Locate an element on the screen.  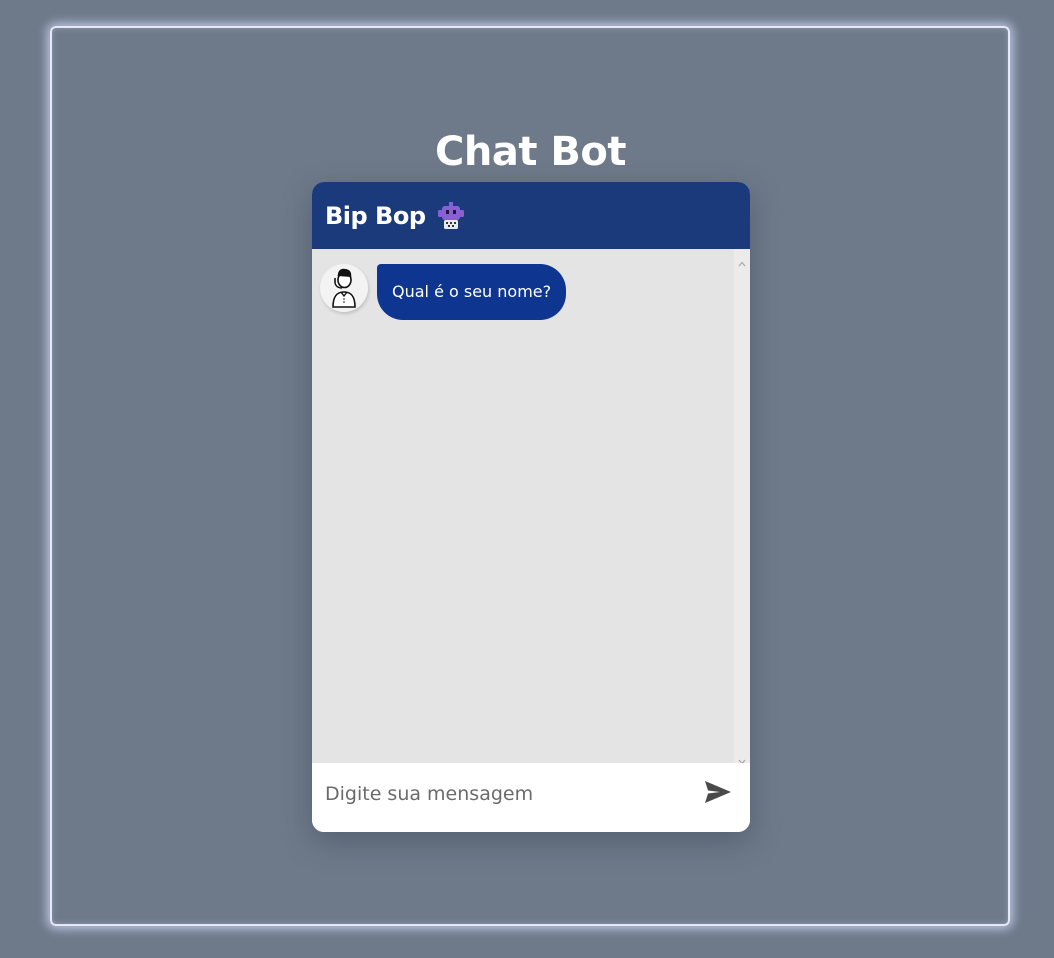
list-item: Qual é o seu nome? is located at coordinates (443, 292).